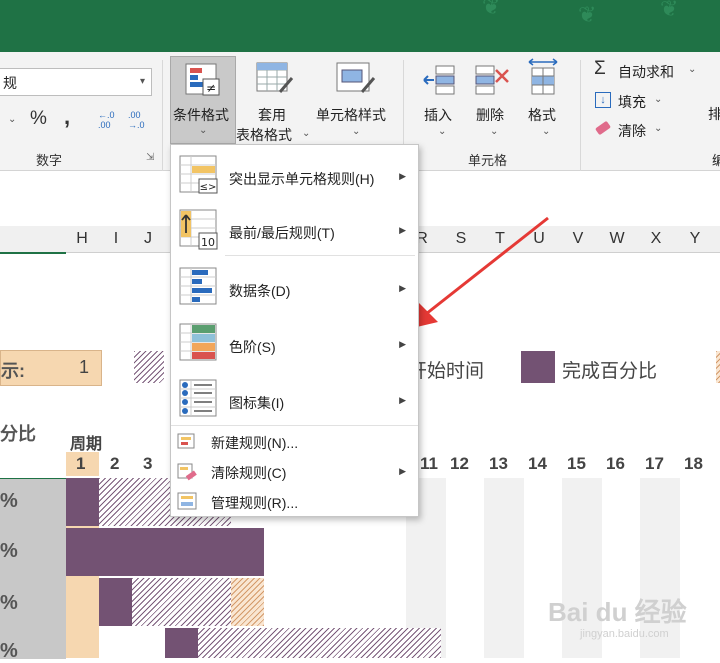 Image resolution: width=720 pixels, height=663 pixels. I want to click on format-label: 格式, so click(542, 115).